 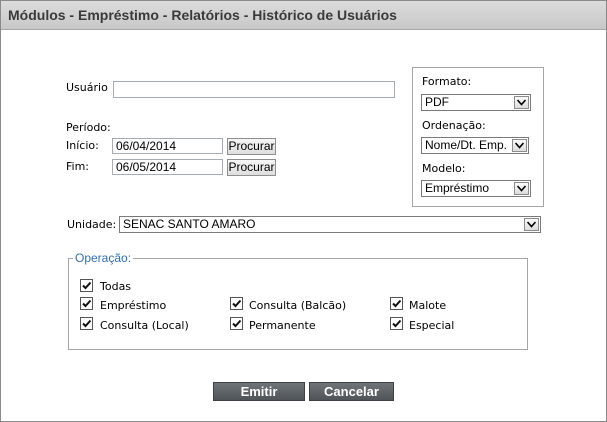 I want to click on cancelar-button: Cancelar, so click(x=351, y=391).